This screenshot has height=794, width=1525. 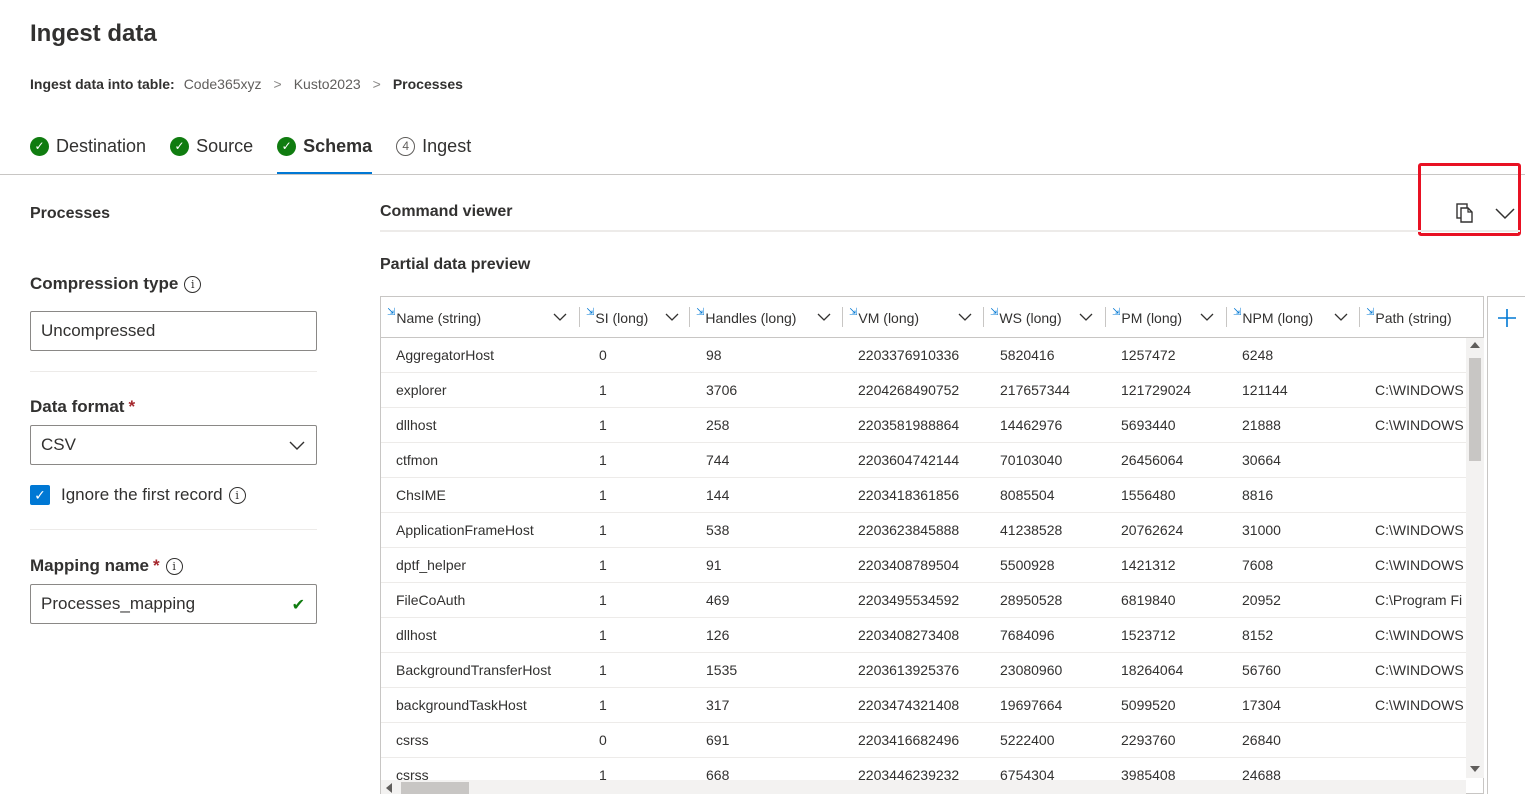 What do you see at coordinates (447, 145) in the screenshot?
I see `step-label: Ingest` at bounding box center [447, 145].